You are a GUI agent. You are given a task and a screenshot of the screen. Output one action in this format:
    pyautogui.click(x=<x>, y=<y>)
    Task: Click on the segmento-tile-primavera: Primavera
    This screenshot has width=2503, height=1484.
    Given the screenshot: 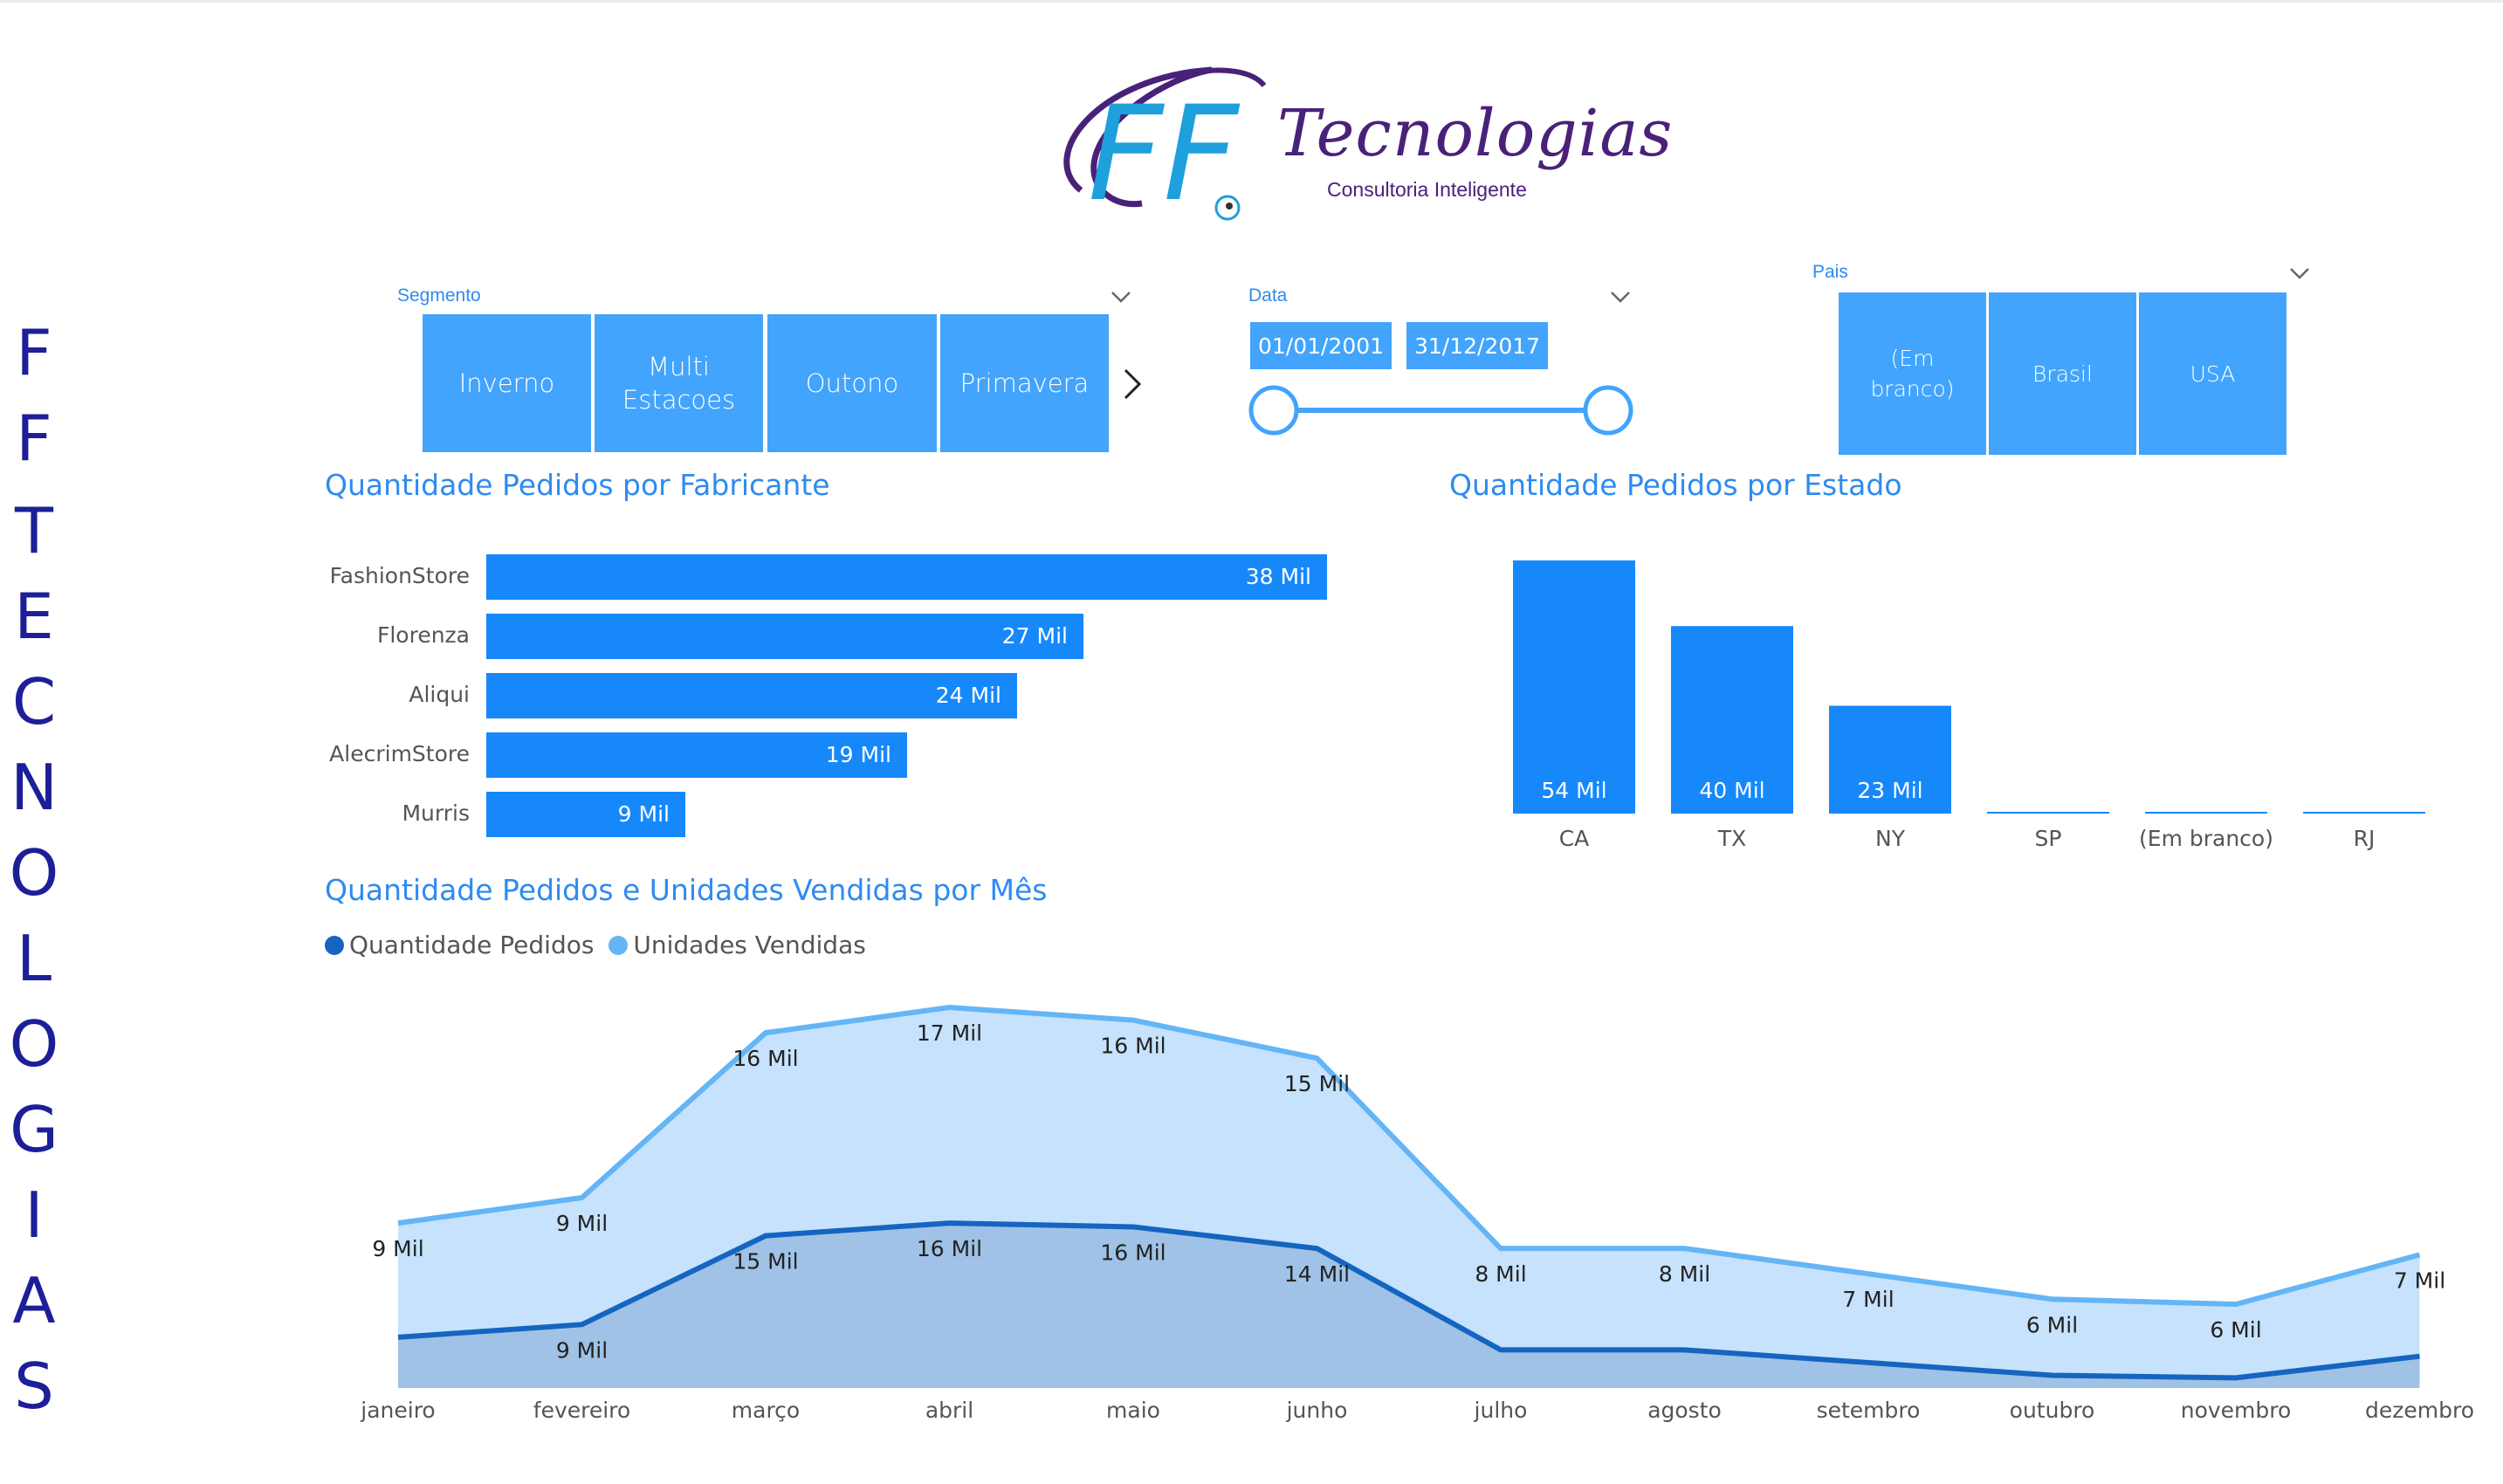 What is the action you would take?
    pyautogui.click(x=1024, y=383)
    